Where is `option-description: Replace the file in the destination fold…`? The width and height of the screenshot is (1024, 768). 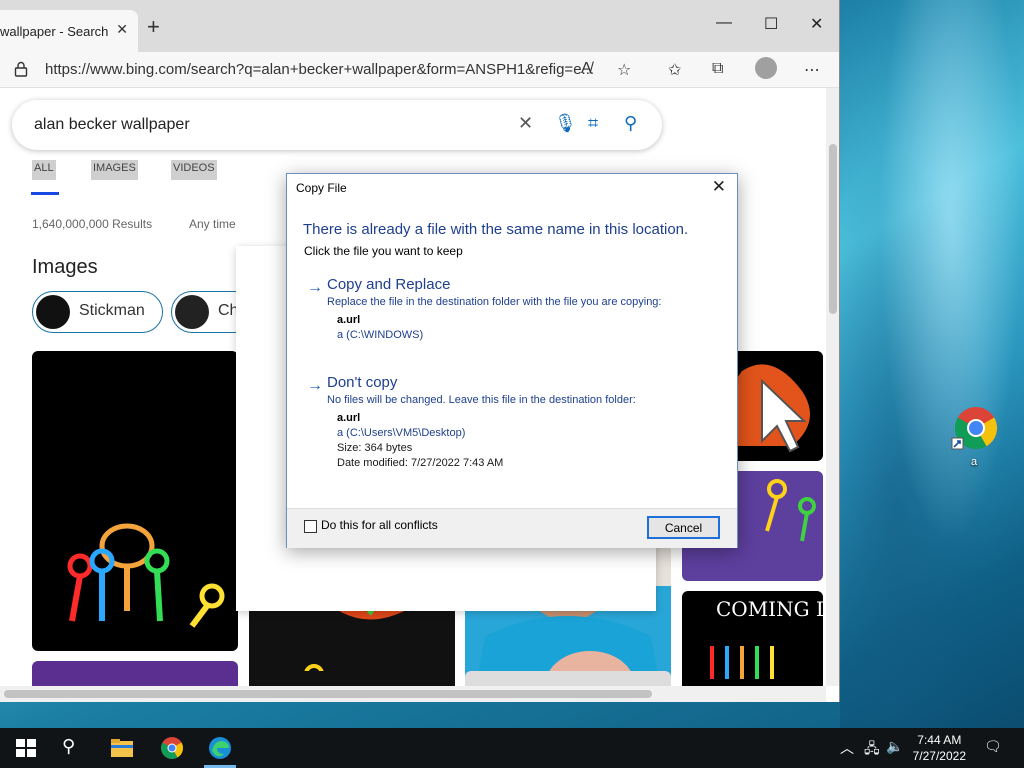
option-description: Replace the file in the destination fold… is located at coordinates (494, 302).